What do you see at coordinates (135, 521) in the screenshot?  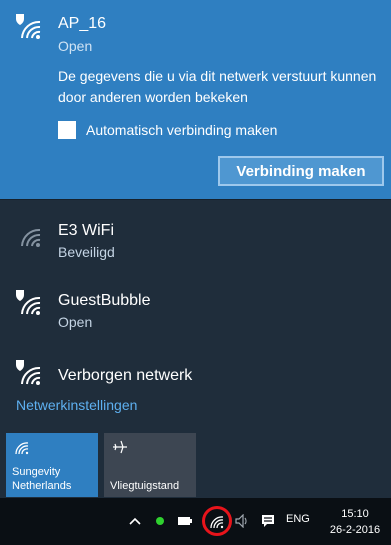 I see `chevron-up-icon` at bounding box center [135, 521].